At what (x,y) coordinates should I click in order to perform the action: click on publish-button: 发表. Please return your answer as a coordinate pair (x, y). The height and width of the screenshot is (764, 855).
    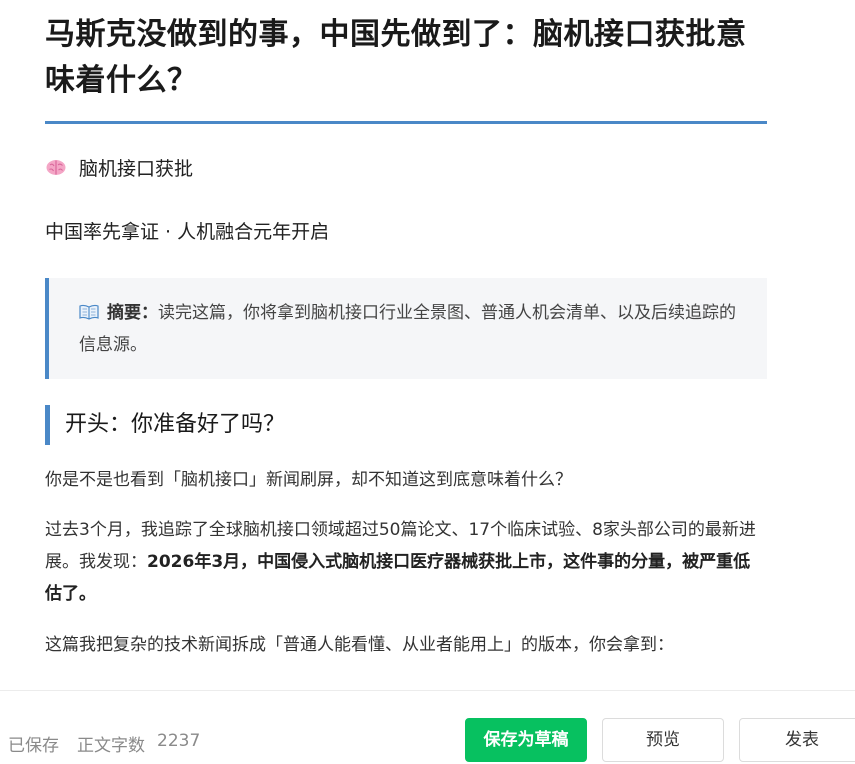
    Looking at the image, I should click on (797, 740).